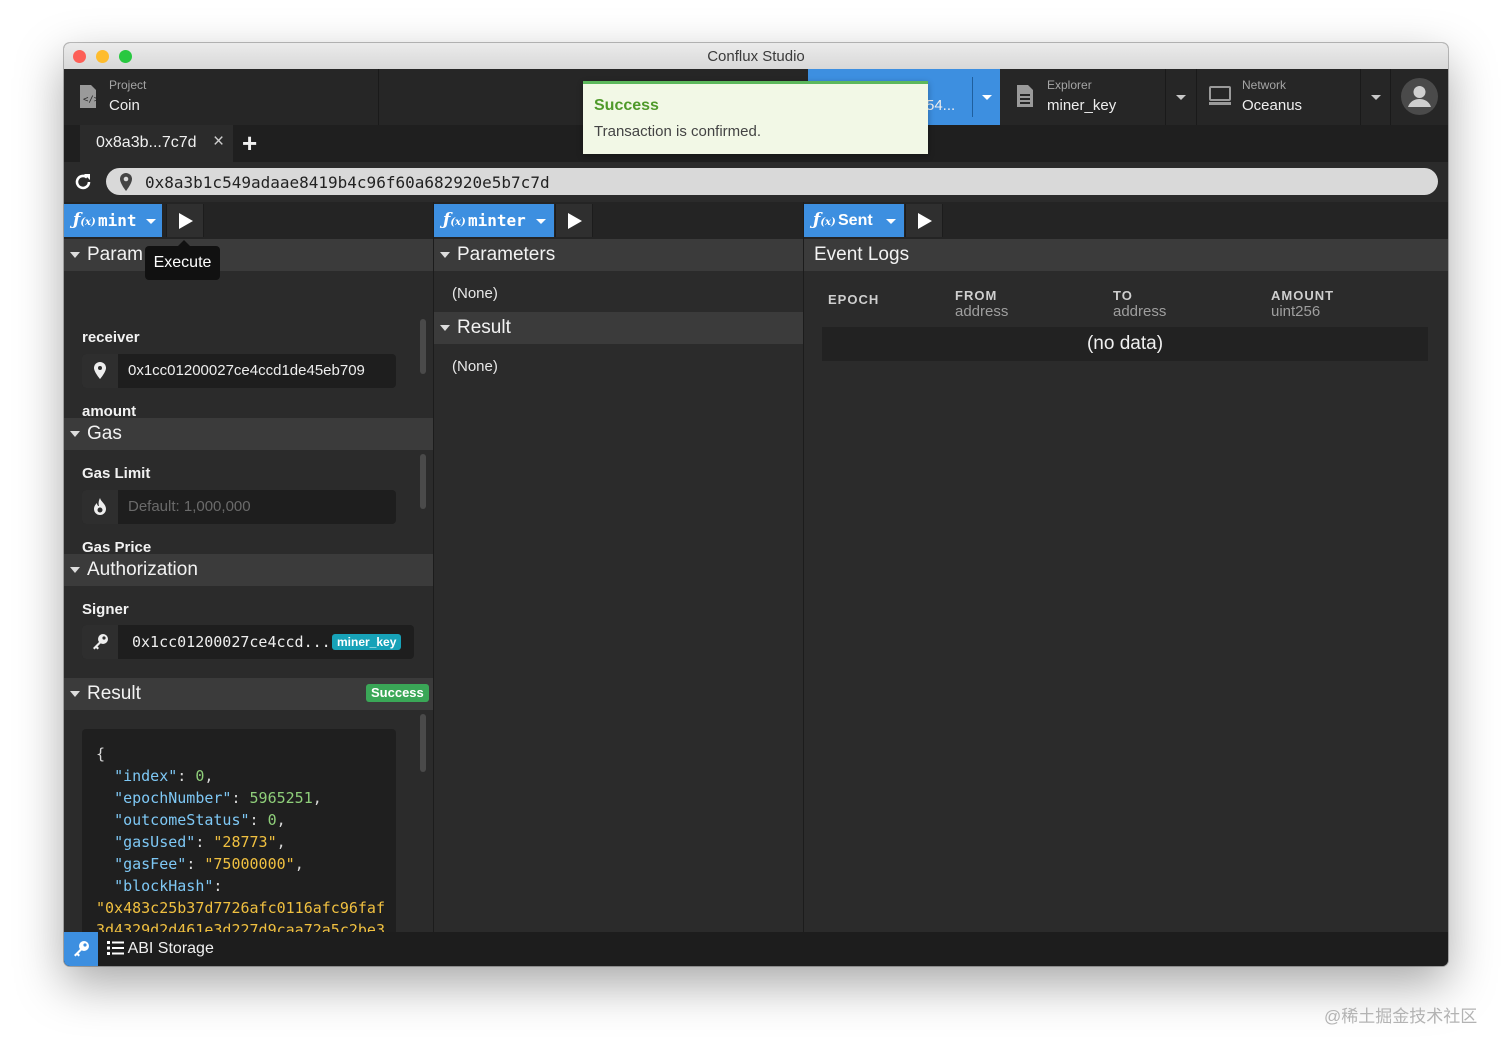 This screenshot has width=1512, height=1051. Describe the element at coordinates (891, 221) in the screenshot. I see `event-dropdown-icon` at that location.